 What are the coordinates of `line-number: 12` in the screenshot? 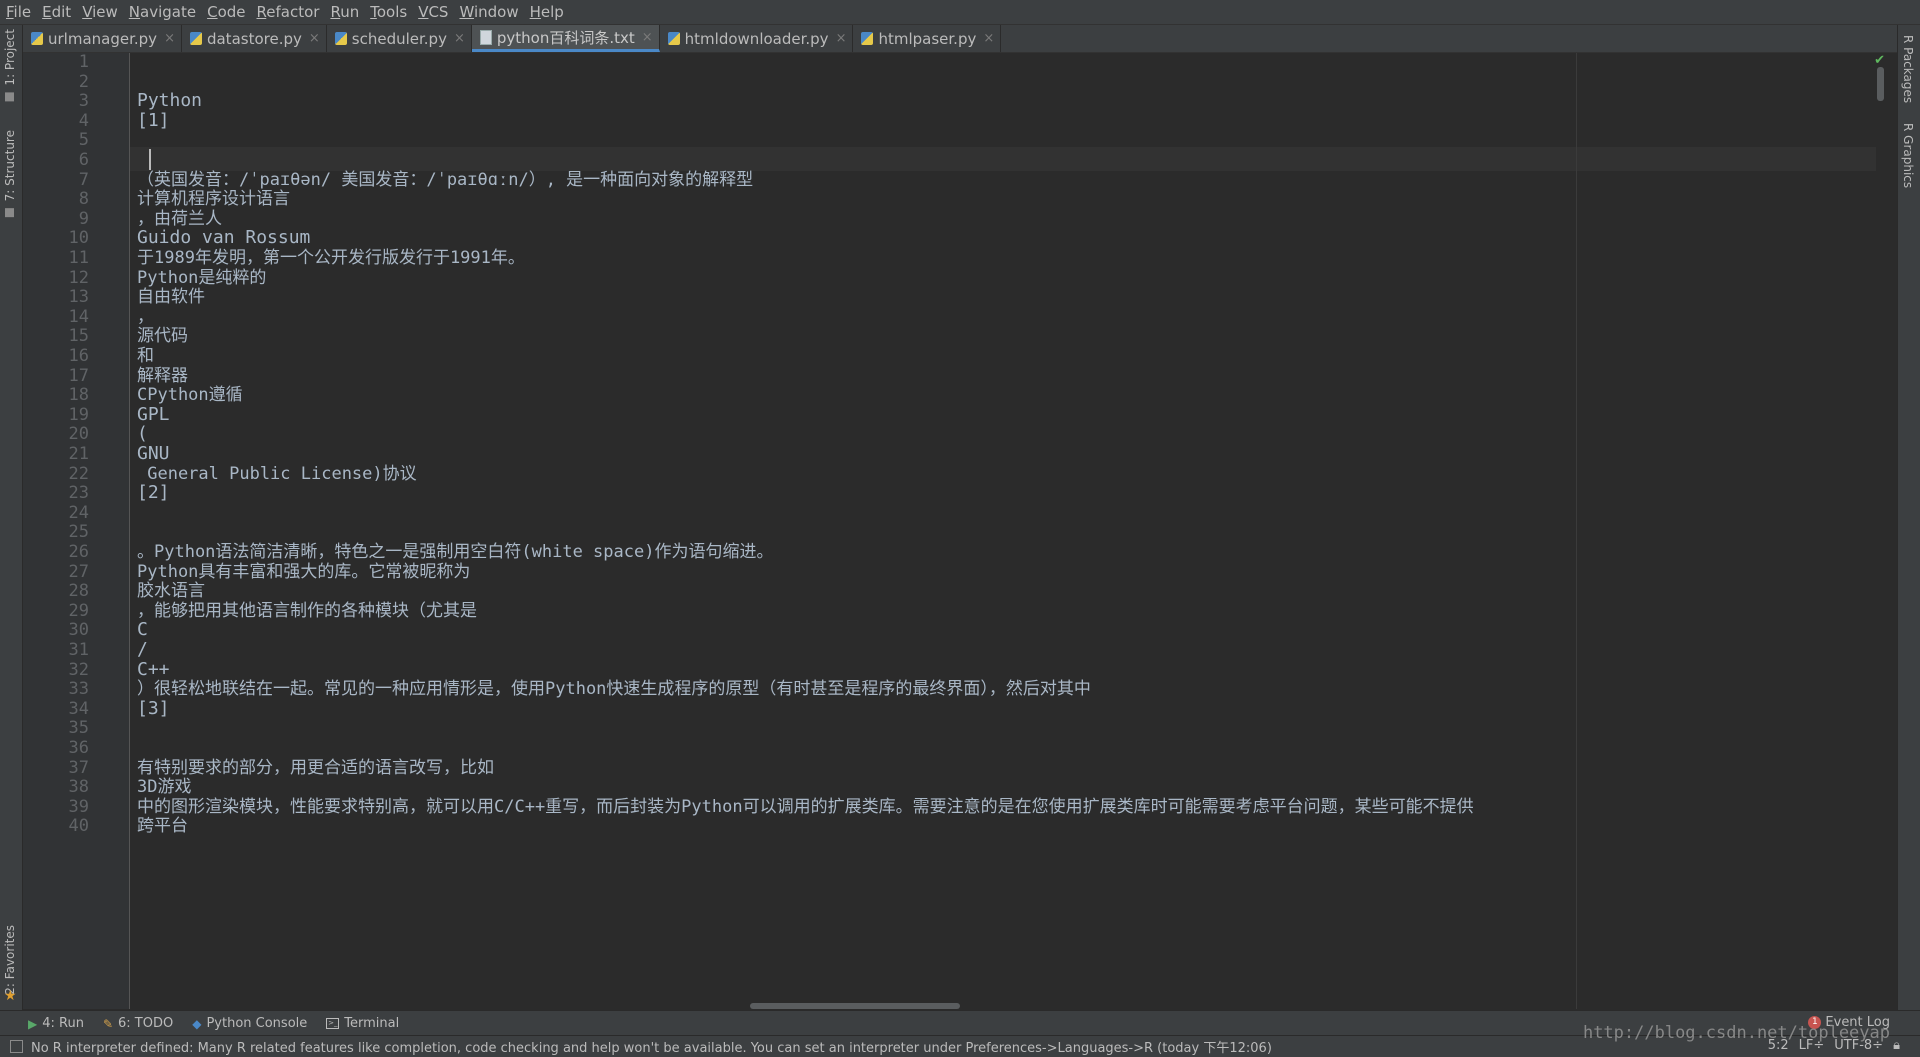 It's located at (78, 277).